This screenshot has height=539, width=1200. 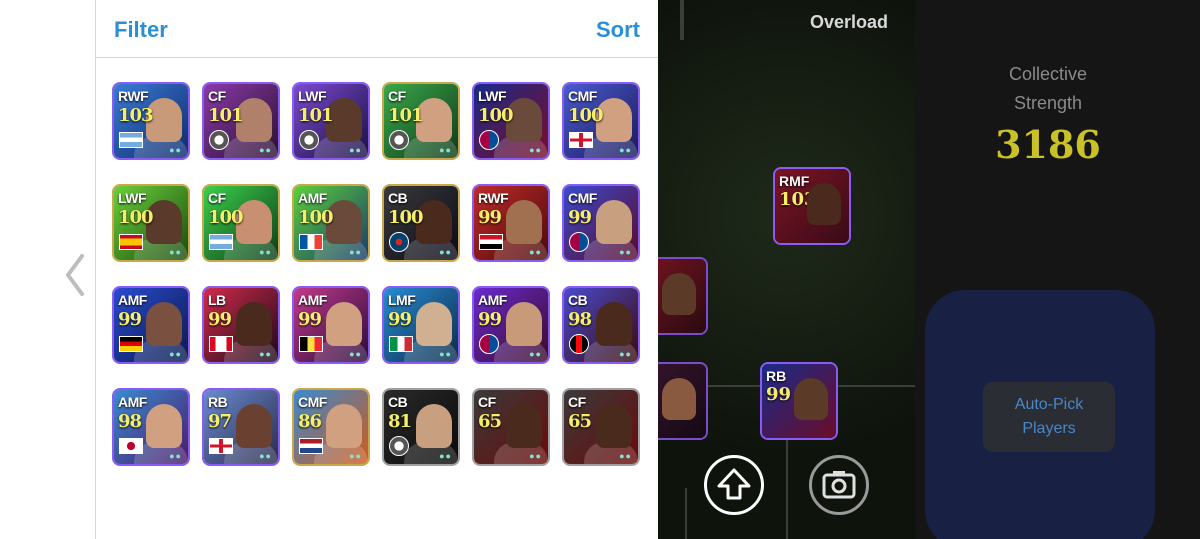 I want to click on player-card: CF 100 ●●, so click(x=241, y=223).